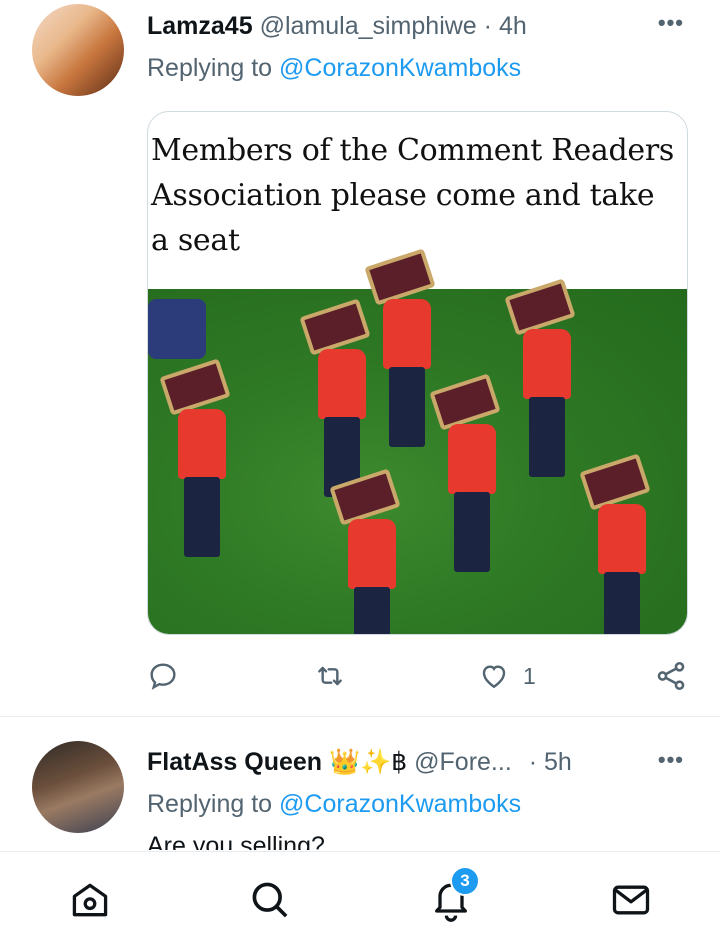 Image resolution: width=720 pixels, height=929 pixels. What do you see at coordinates (558, 762) in the screenshot?
I see `timestamp: 5h` at bounding box center [558, 762].